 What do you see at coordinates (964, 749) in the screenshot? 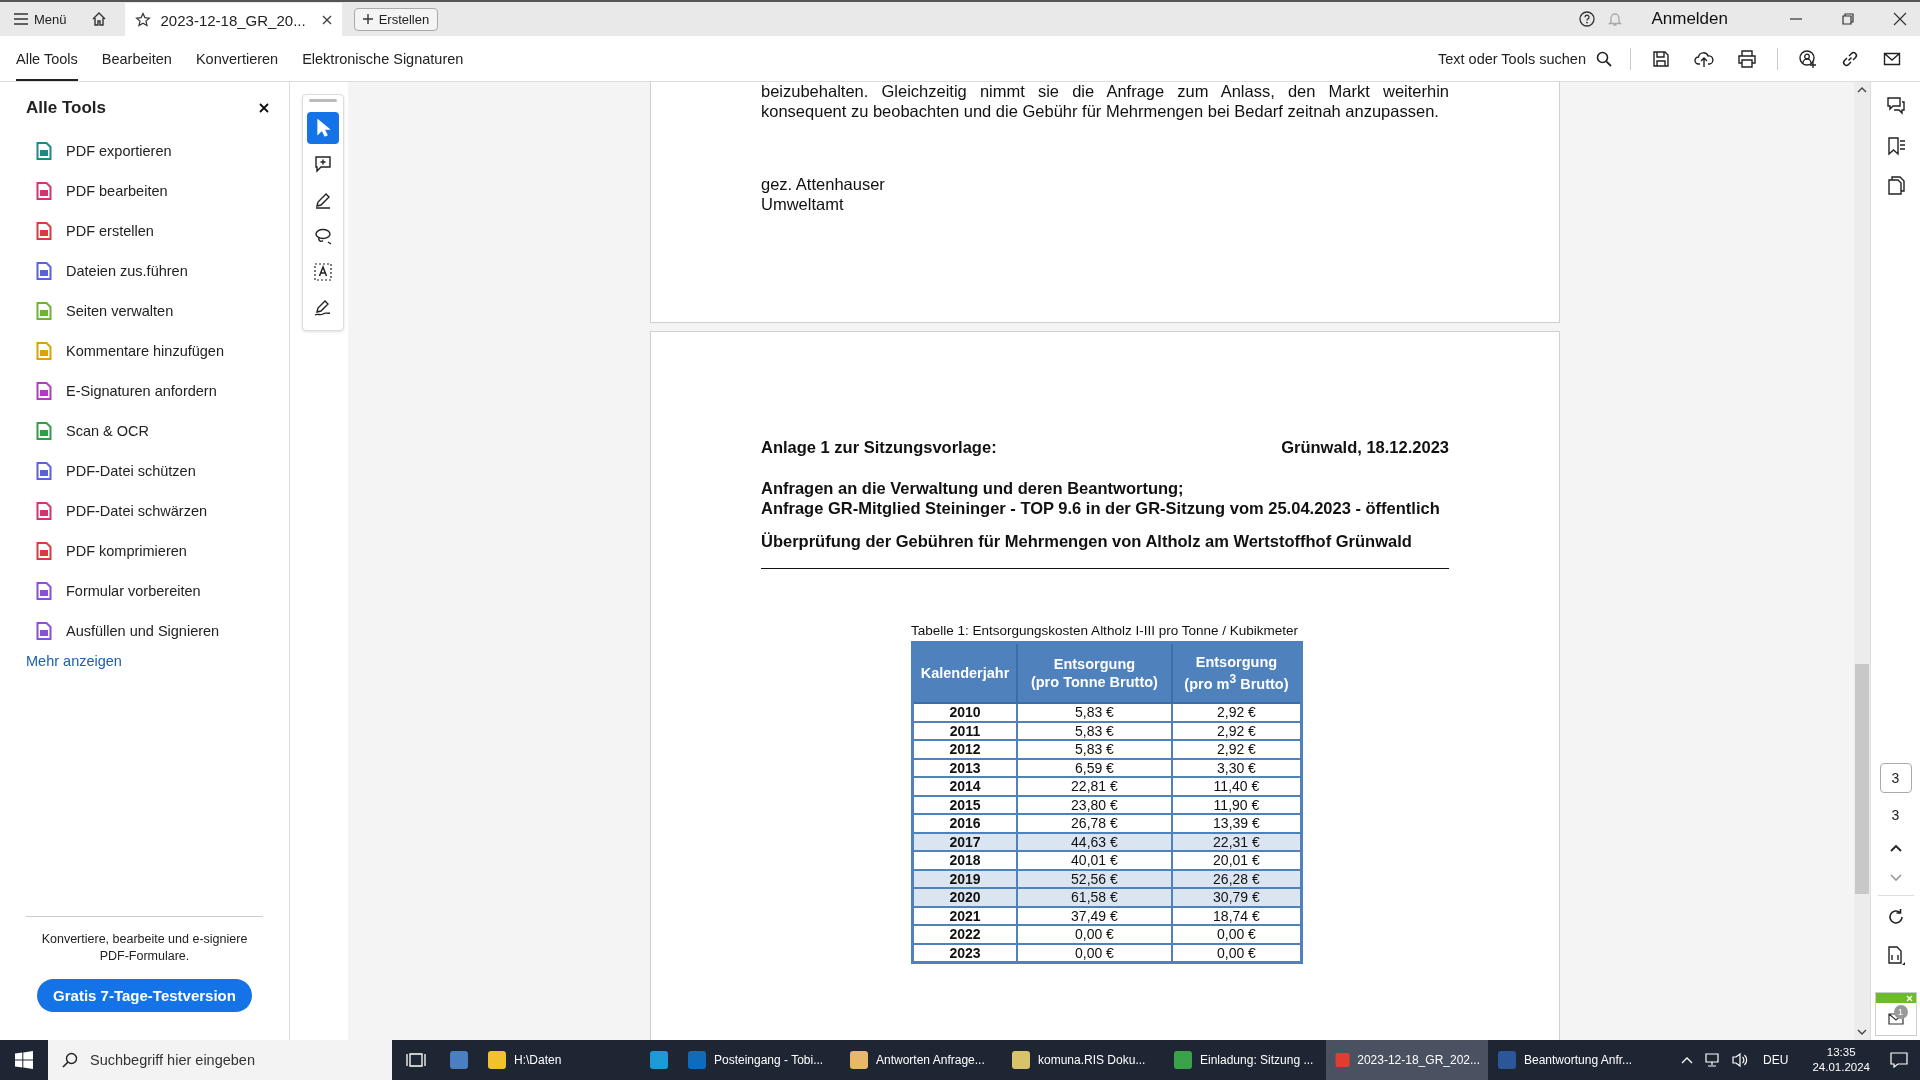
I see `table-cell: 2012` at bounding box center [964, 749].